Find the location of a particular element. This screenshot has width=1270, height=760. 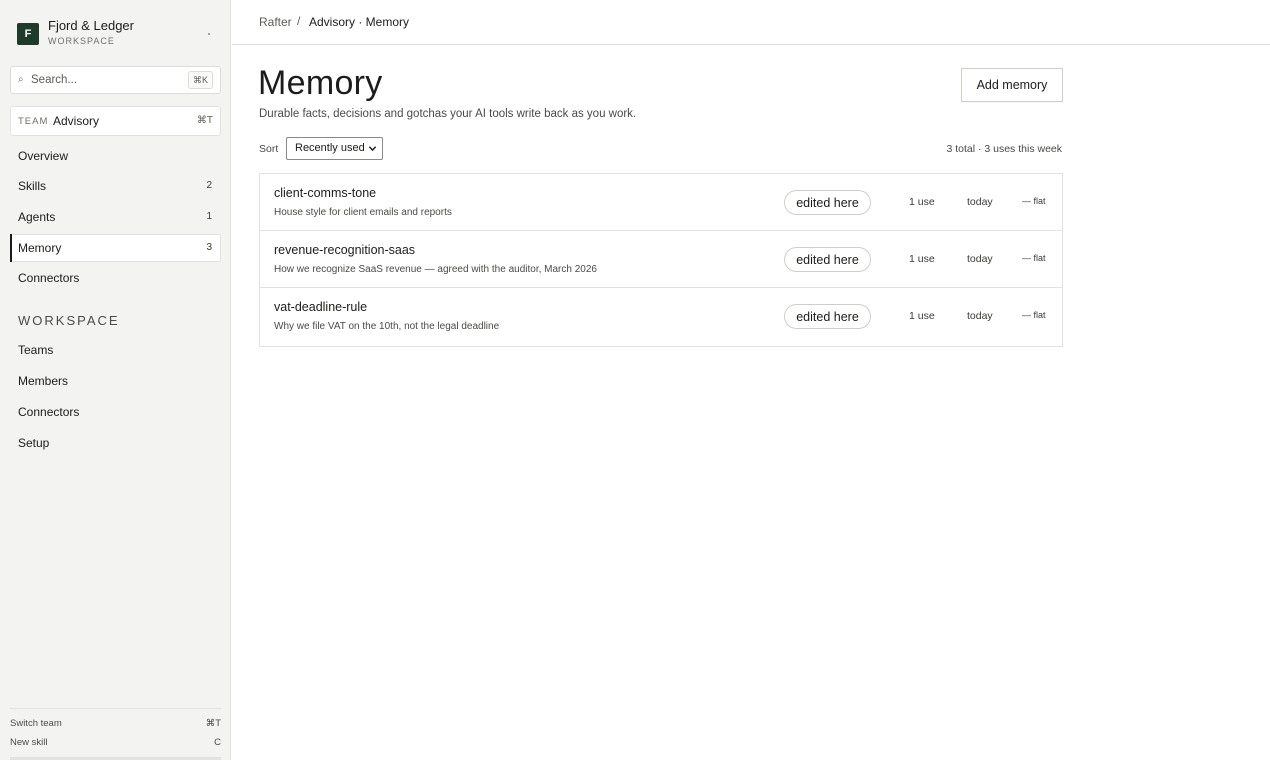

new-skill-action: New skill C is located at coordinates (115, 742).